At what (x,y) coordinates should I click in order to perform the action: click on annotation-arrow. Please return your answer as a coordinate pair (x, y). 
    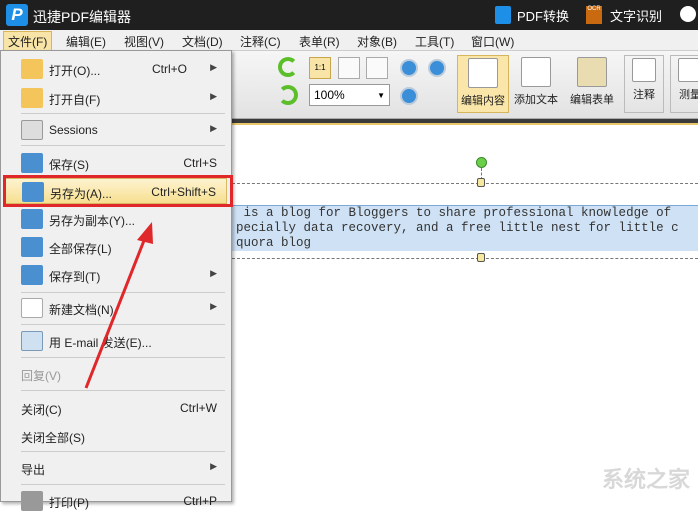
    Looking at the image, I should click on (118, 305).